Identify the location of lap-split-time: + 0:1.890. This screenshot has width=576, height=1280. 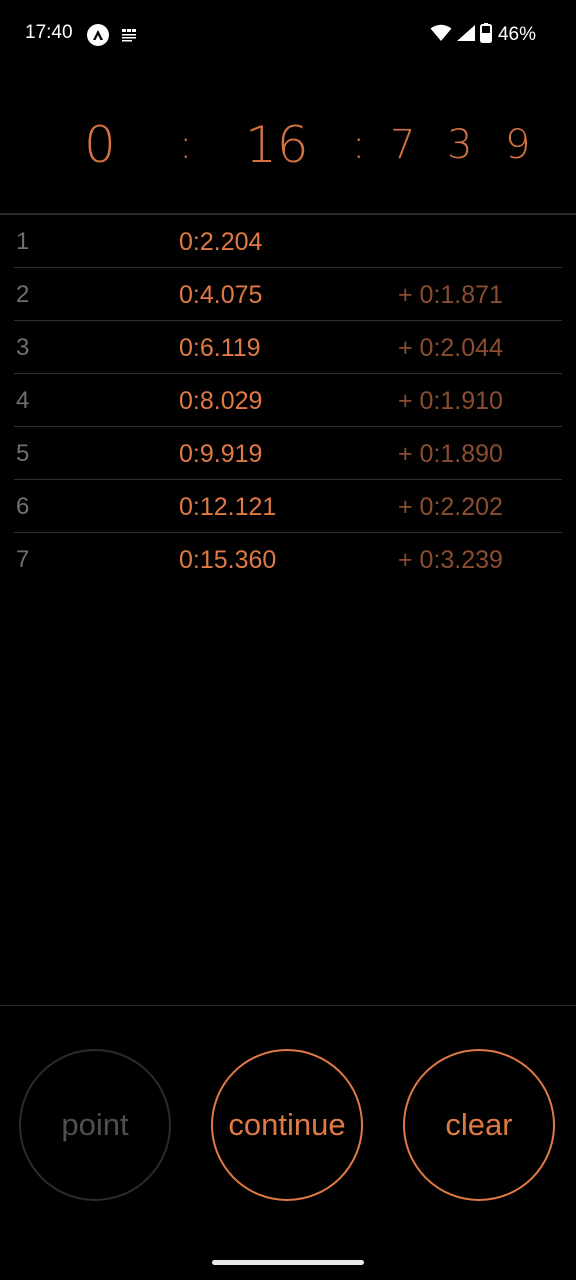
(450, 454).